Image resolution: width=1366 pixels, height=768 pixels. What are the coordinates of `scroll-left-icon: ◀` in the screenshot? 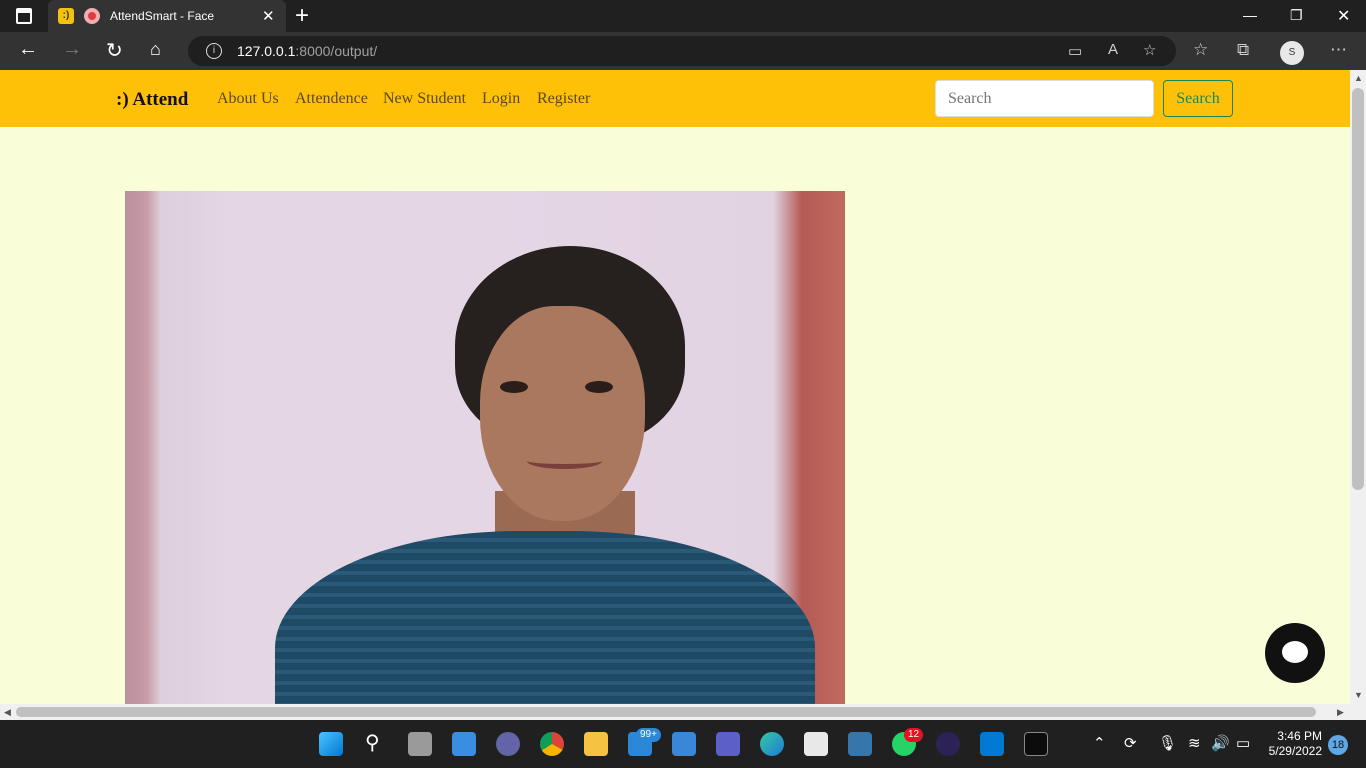 It's located at (7, 712).